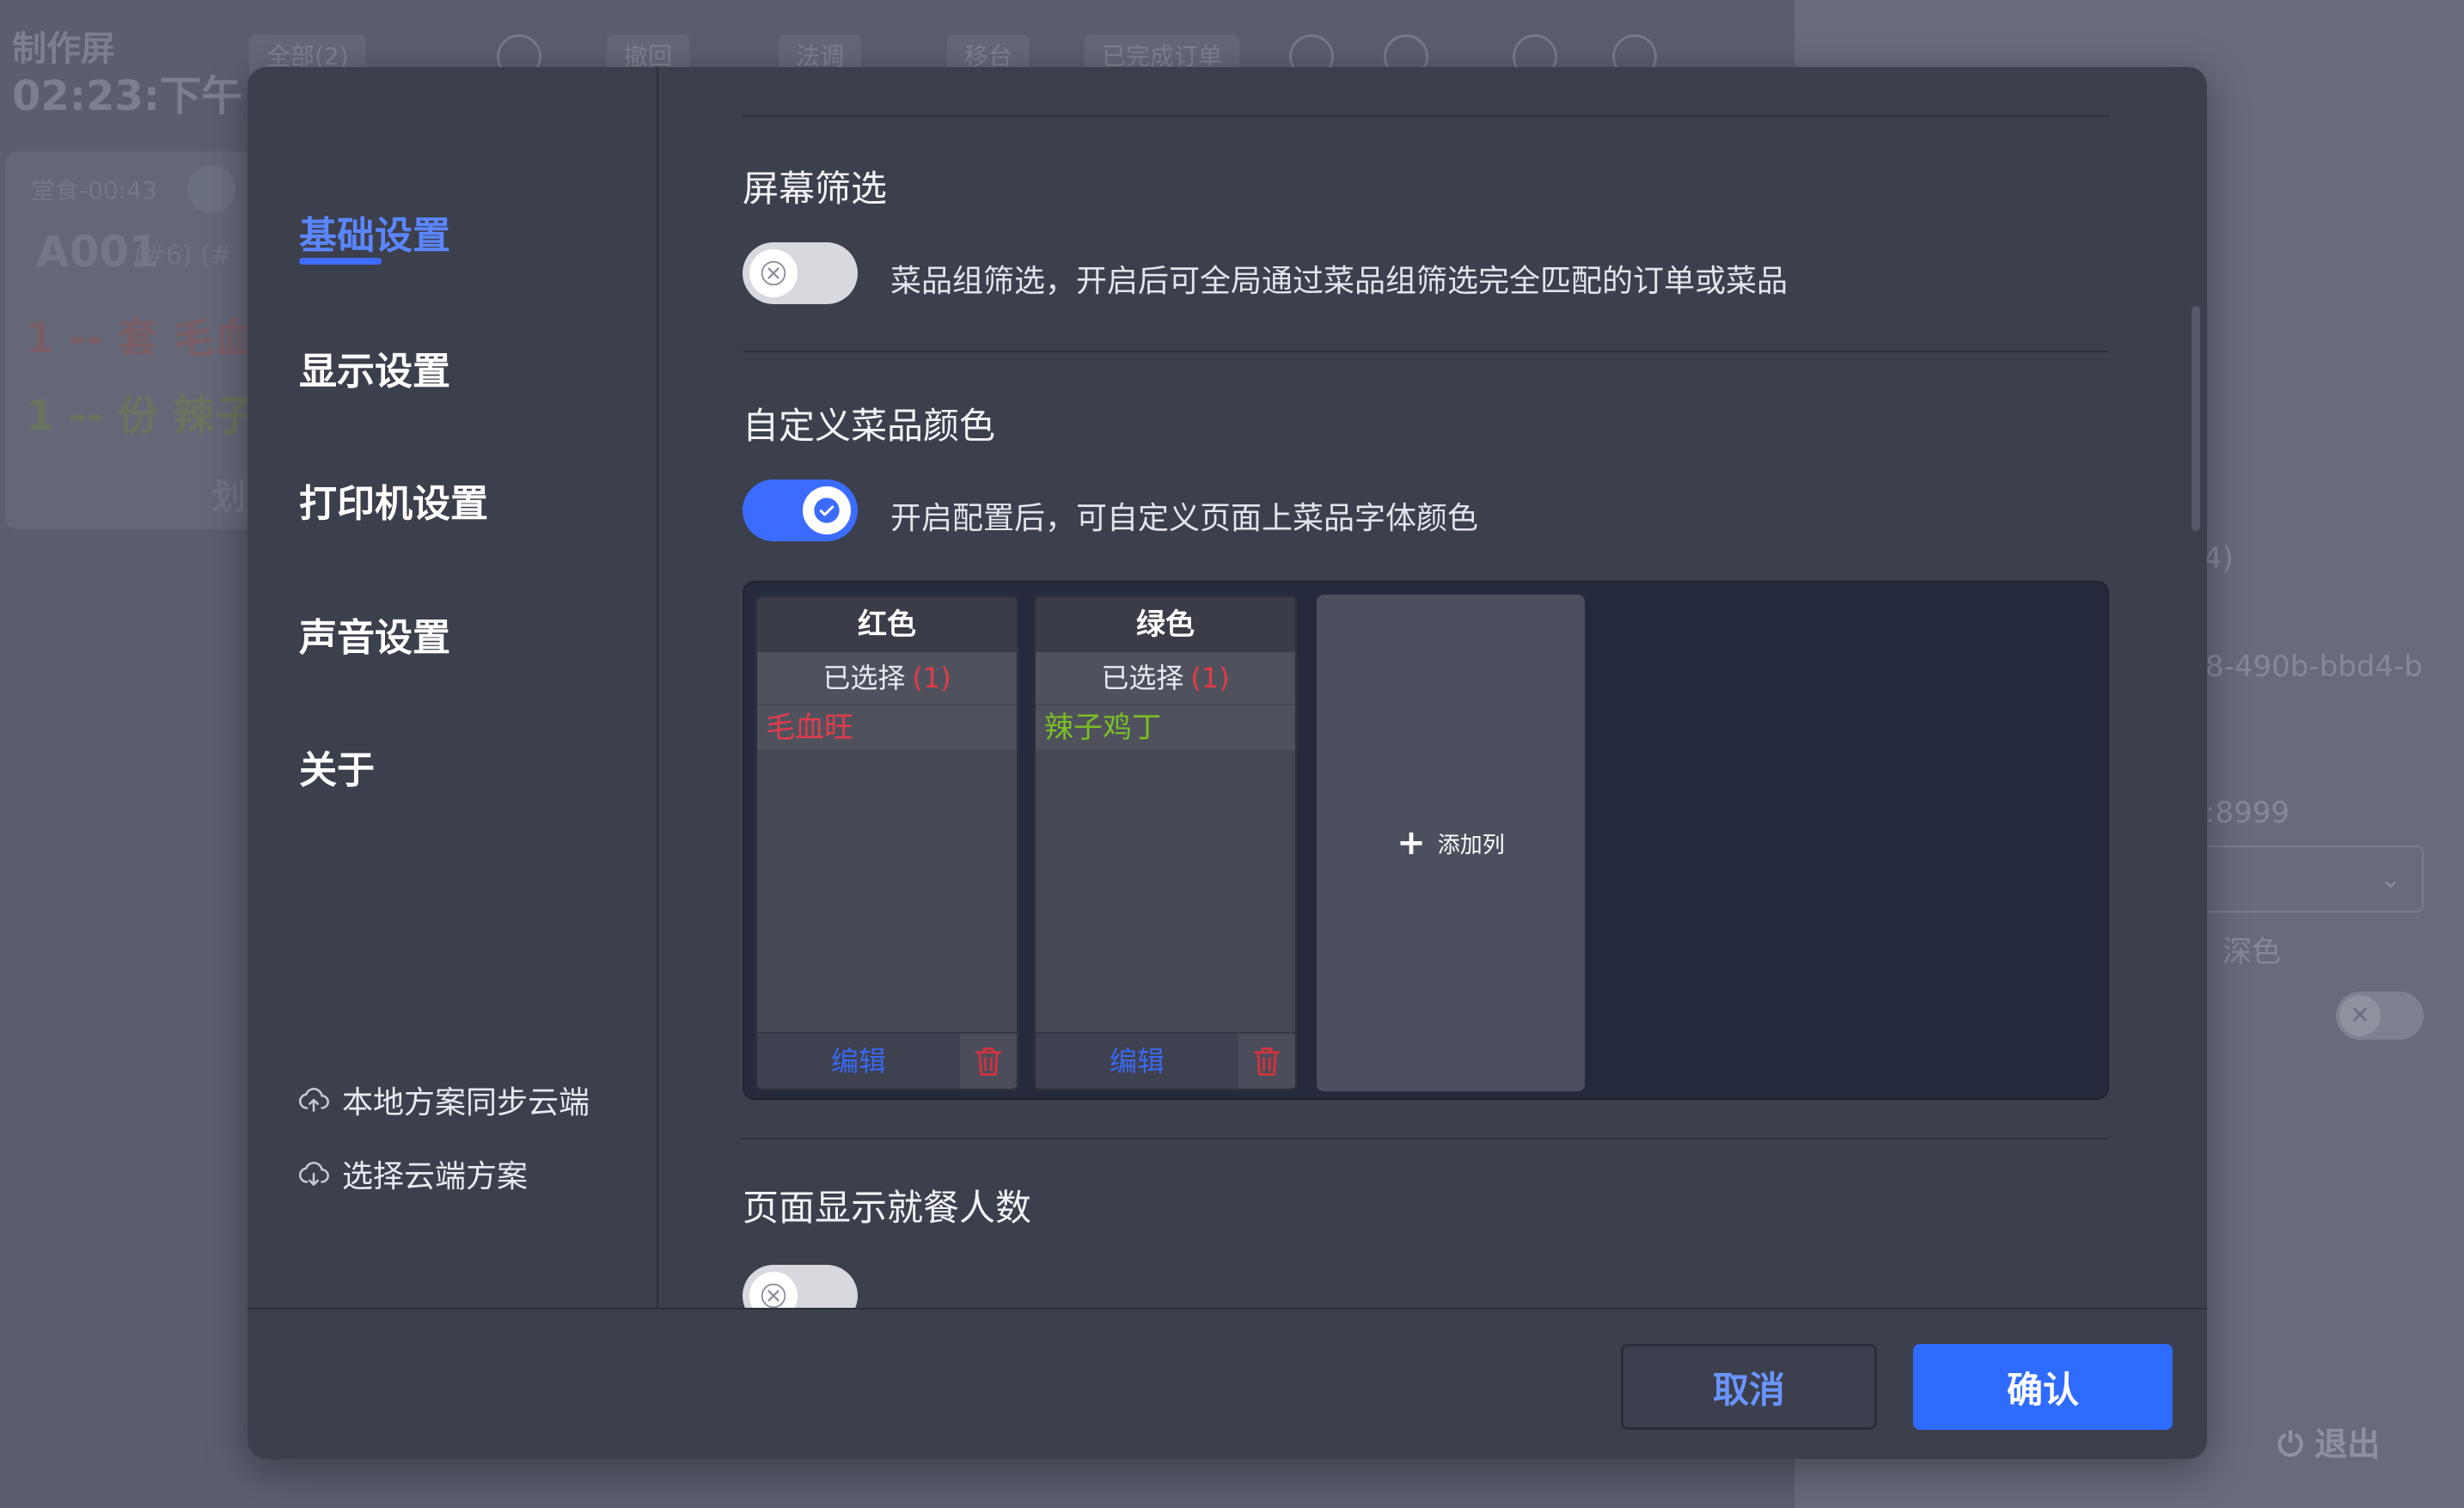 The height and width of the screenshot is (1508, 2464). What do you see at coordinates (337, 766) in the screenshot?
I see `nav-about: 关于` at bounding box center [337, 766].